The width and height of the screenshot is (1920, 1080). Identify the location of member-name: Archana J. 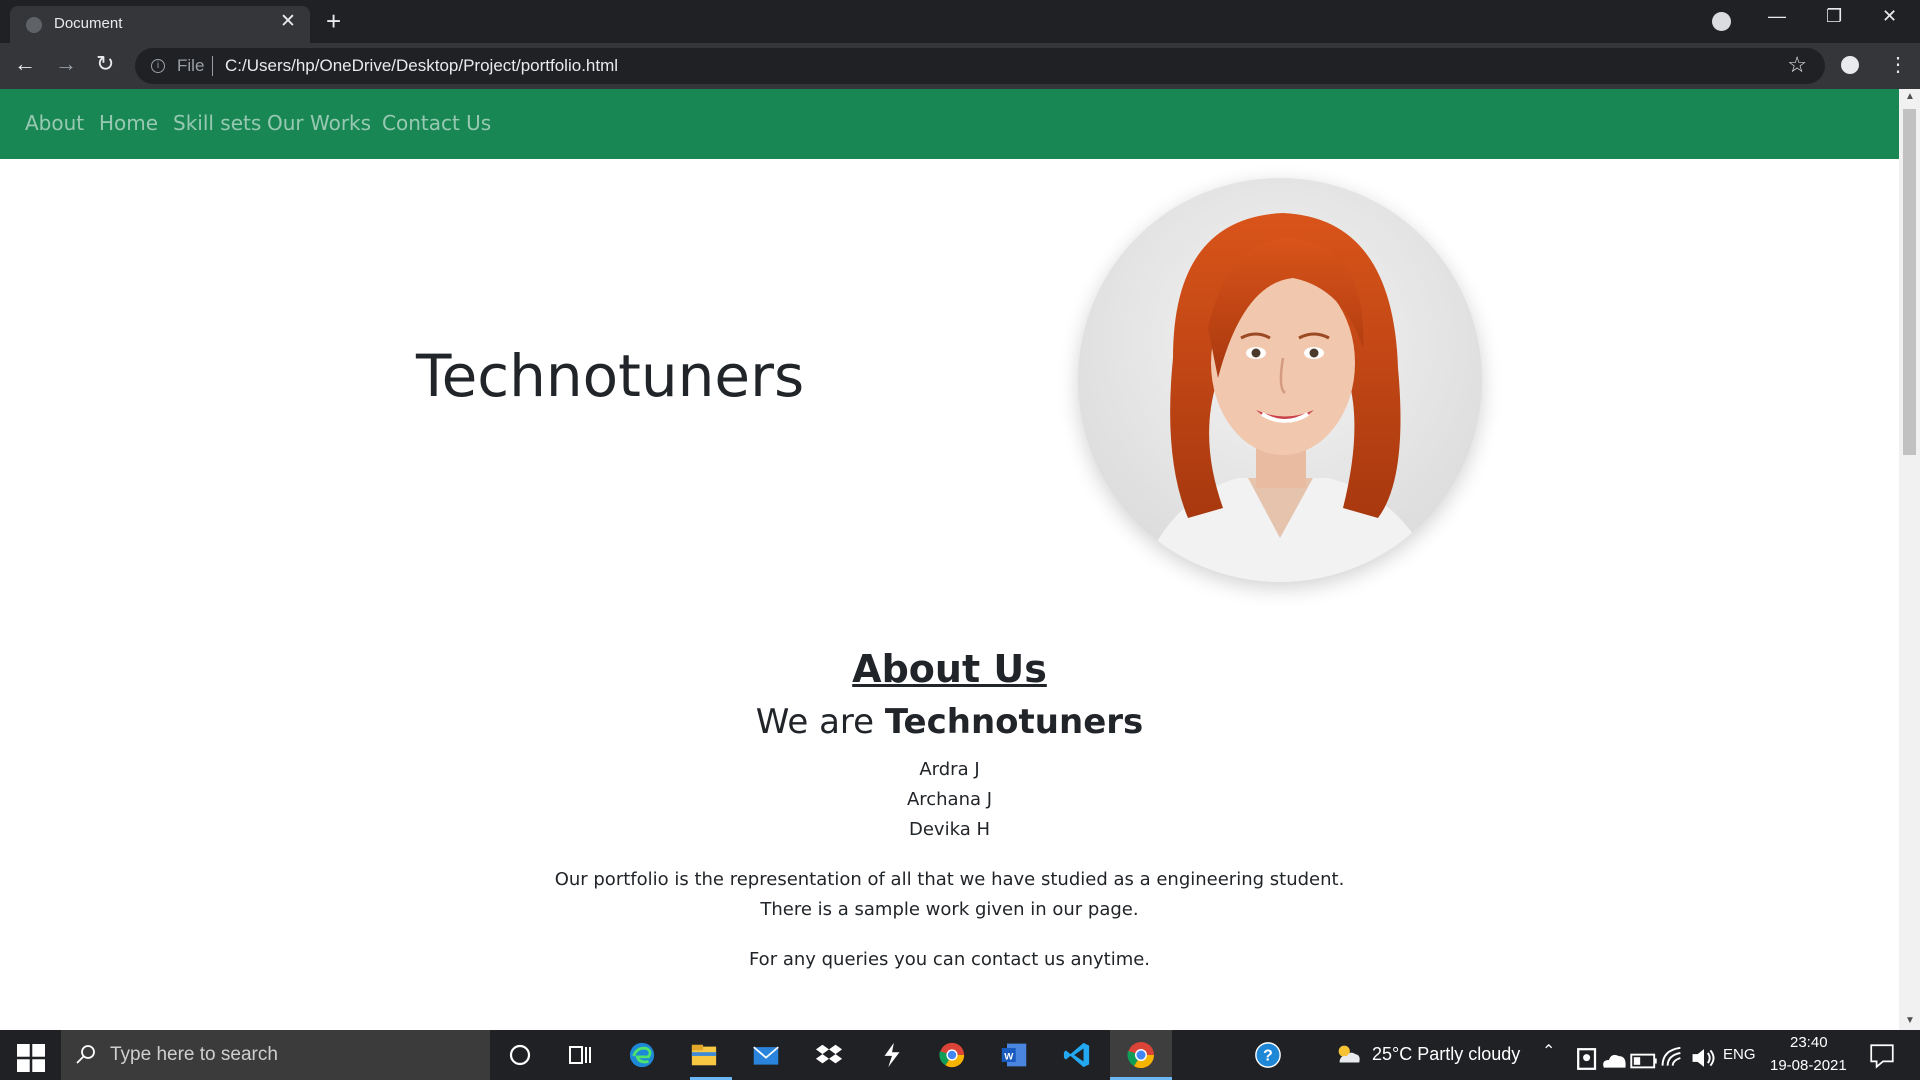
(949, 799).